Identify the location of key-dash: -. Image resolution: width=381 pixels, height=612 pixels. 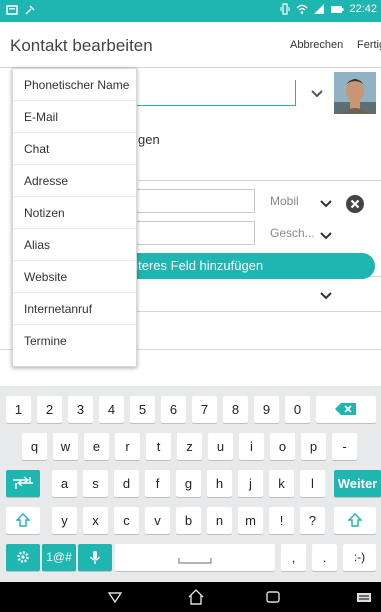
(344, 446).